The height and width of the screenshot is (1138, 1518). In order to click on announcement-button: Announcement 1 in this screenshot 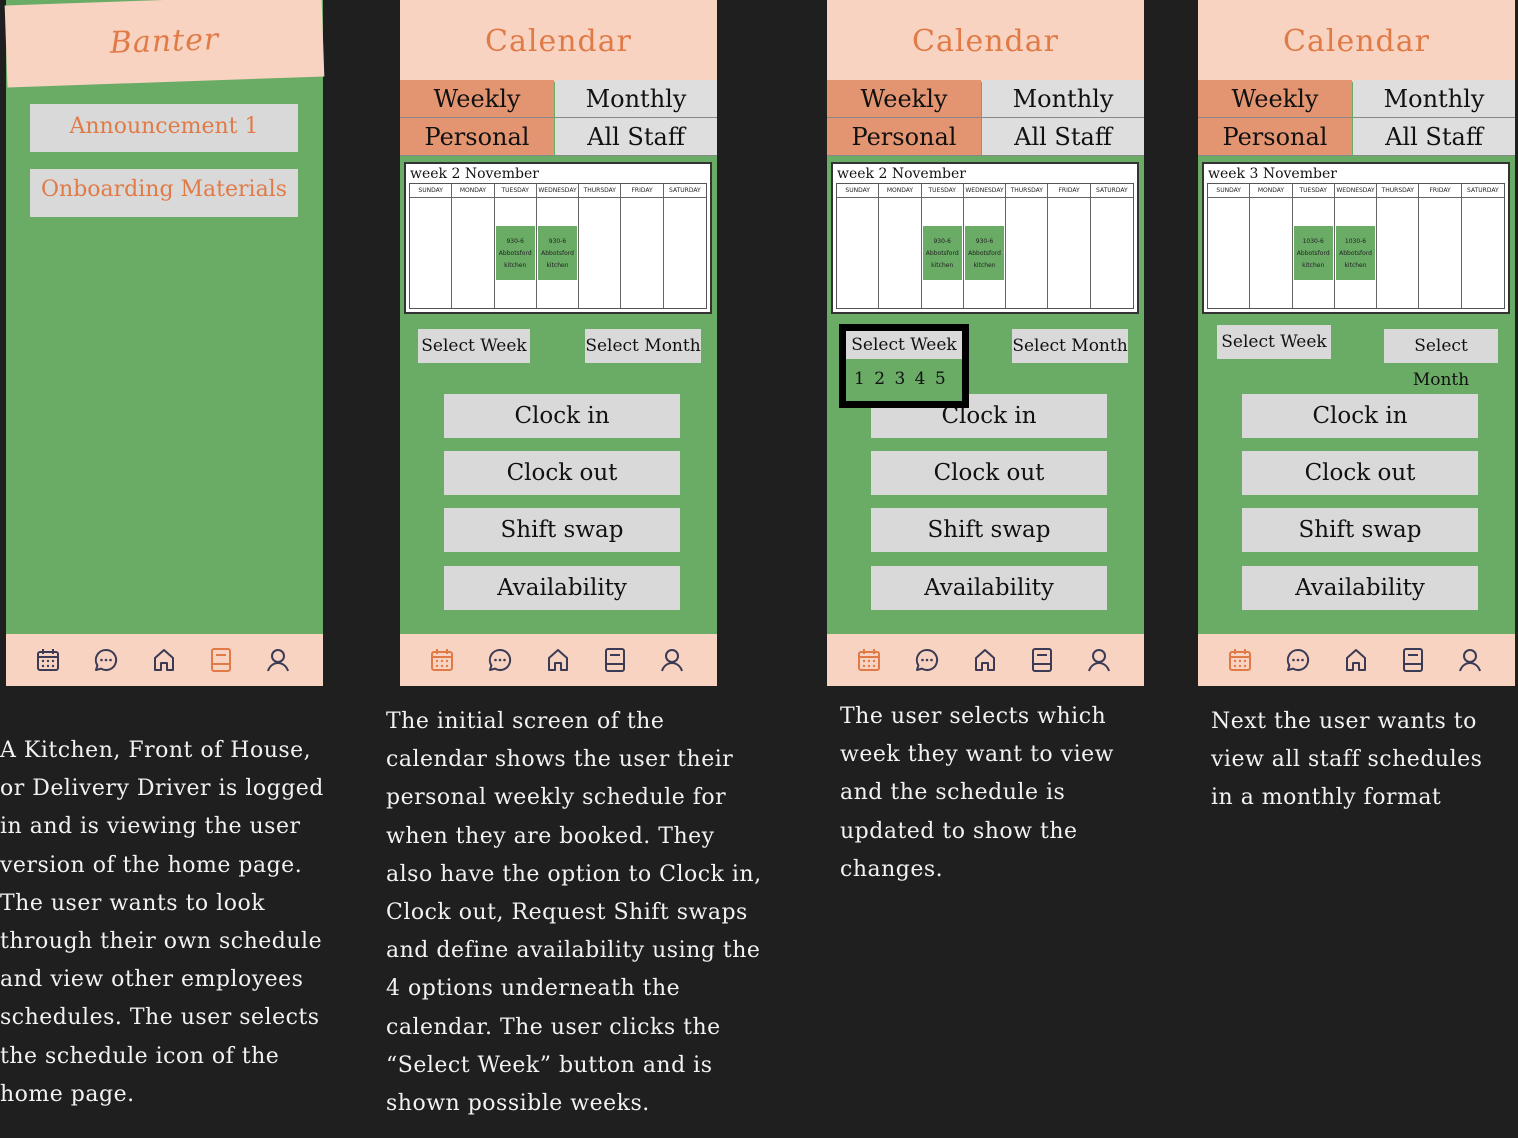, I will do `click(164, 128)`.